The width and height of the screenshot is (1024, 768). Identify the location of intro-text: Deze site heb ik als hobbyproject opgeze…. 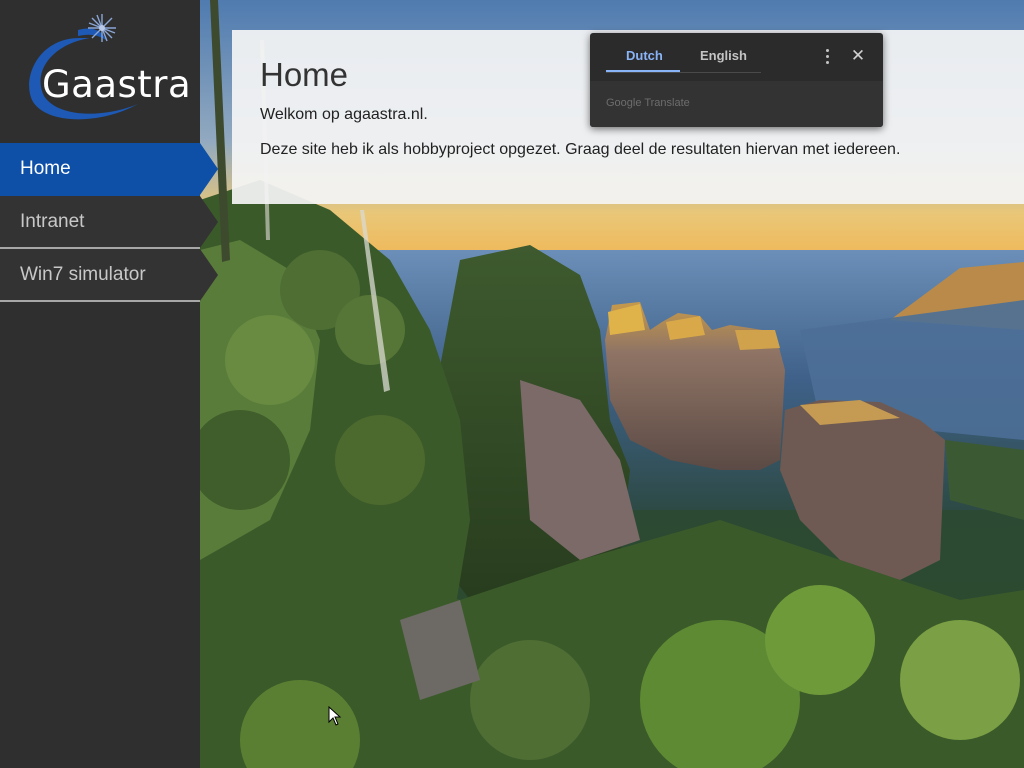
(580, 149).